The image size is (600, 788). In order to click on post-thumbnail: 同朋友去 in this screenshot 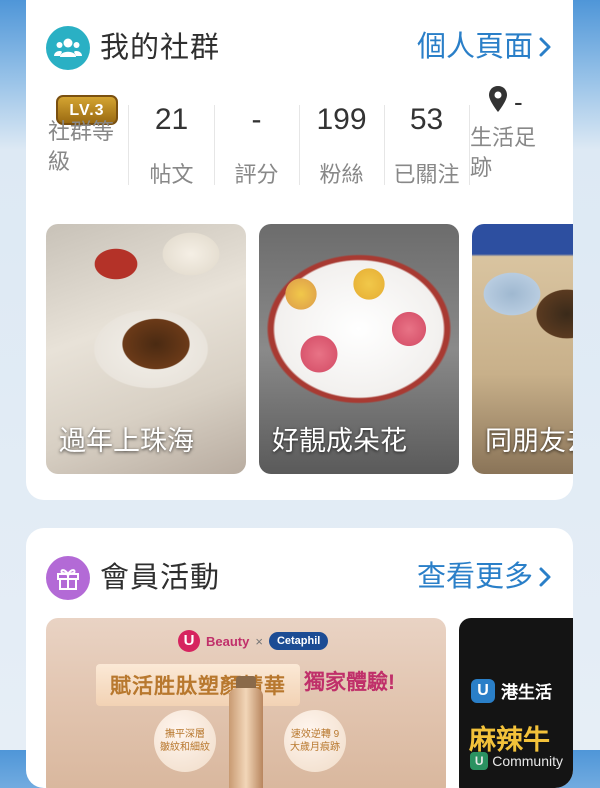, I will do `click(522, 349)`.